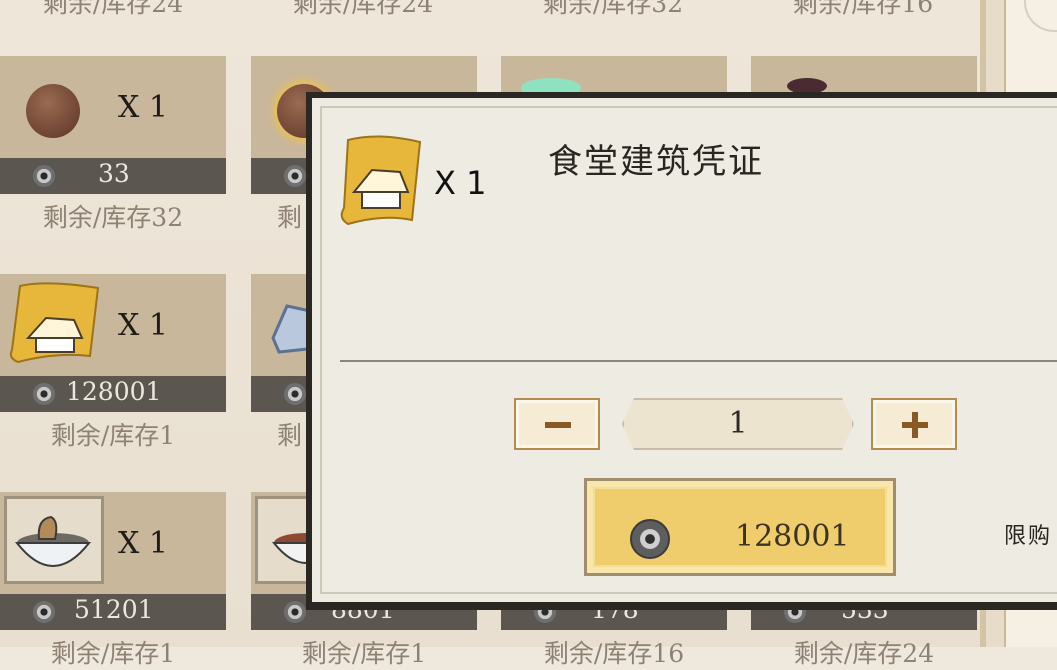 The height and width of the screenshot is (670, 1057). Describe the element at coordinates (113, 343) in the screenshot. I see `shop-item-card: X 1 128001` at that location.